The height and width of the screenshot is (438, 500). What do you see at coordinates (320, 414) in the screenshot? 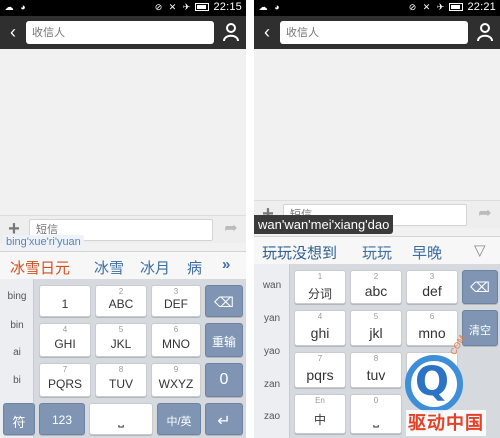
I see `chinese-mode-key: En 中` at bounding box center [320, 414].